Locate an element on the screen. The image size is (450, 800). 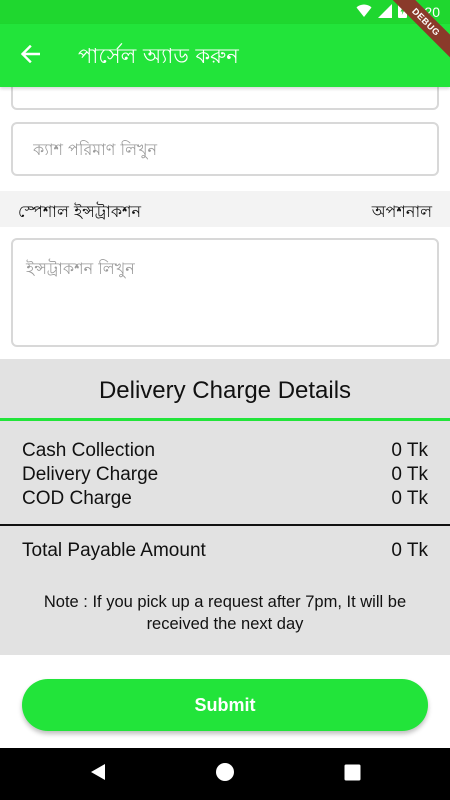
arrow-left-icon is located at coordinates (30, 55).